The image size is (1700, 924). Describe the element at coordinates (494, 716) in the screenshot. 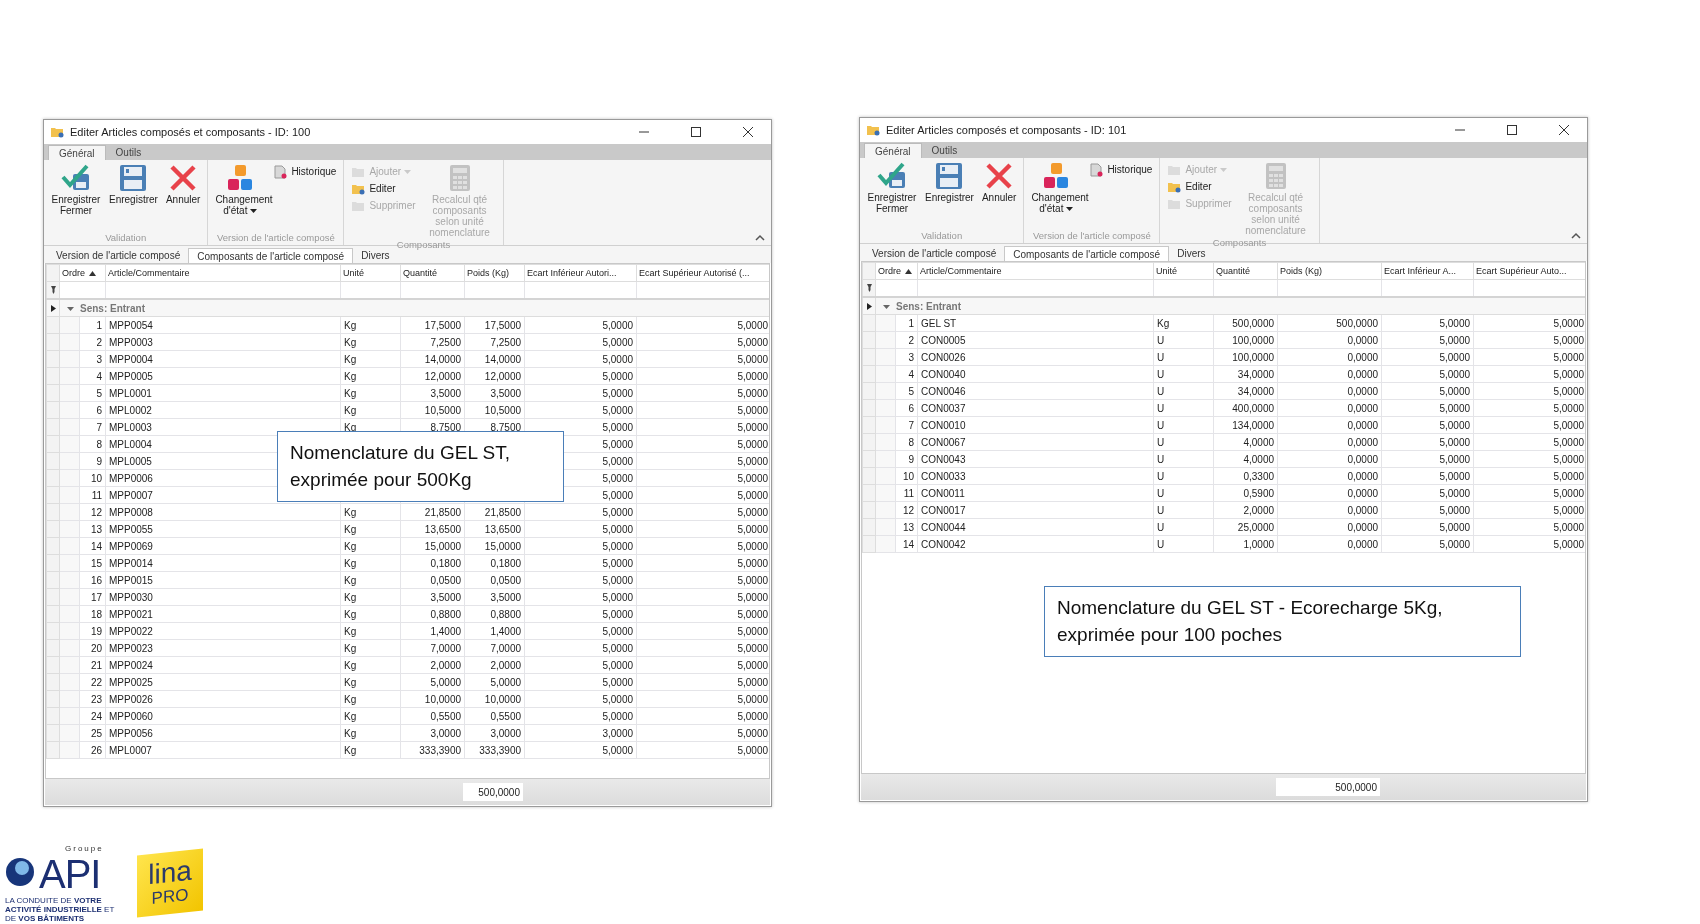

I see `table-cell: 0,5500` at that location.